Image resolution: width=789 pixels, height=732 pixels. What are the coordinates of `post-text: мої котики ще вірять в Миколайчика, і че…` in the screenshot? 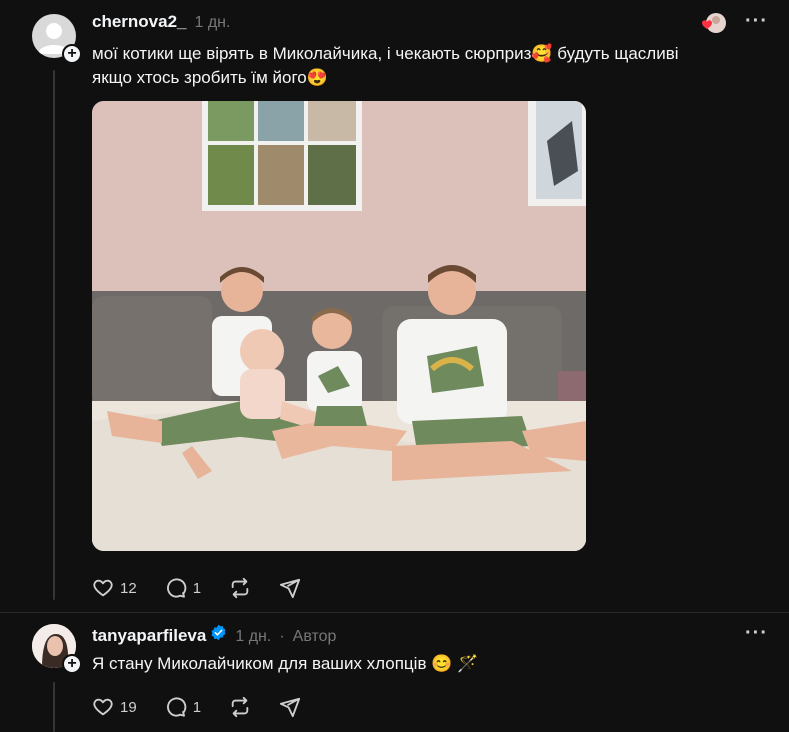 It's located at (385, 65).